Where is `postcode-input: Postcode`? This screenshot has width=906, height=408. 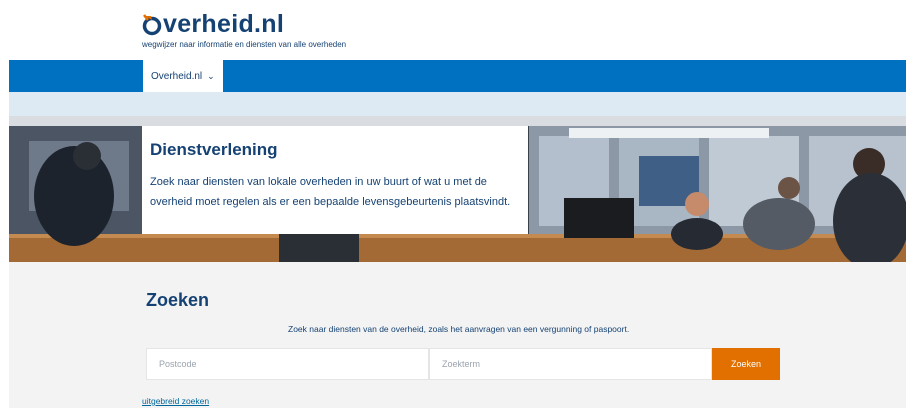
postcode-input: Postcode is located at coordinates (287, 364).